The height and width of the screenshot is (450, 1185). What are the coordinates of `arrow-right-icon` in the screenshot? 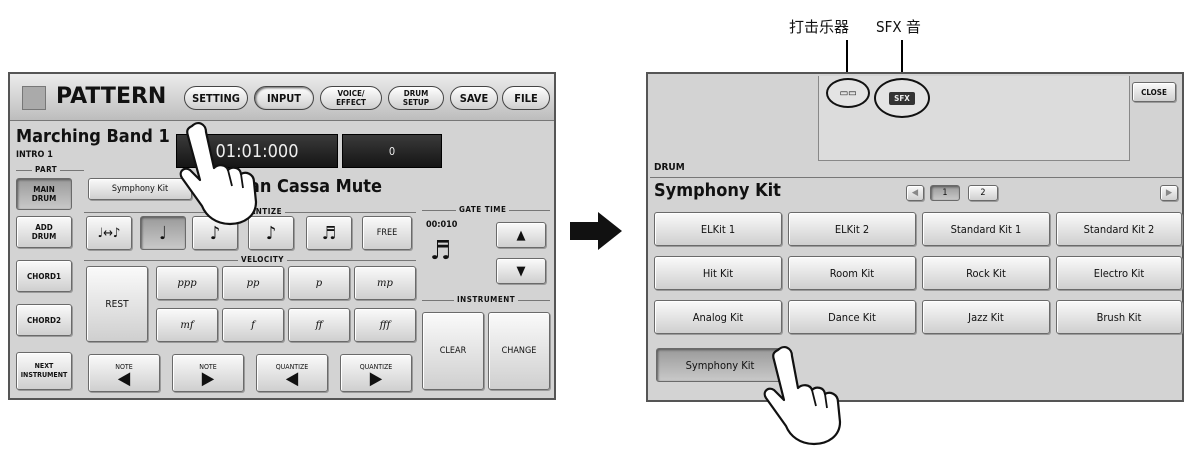 It's located at (596, 231).